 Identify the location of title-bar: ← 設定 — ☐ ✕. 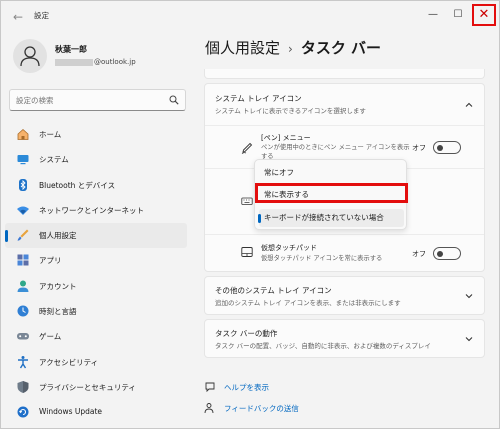
(250, 17).